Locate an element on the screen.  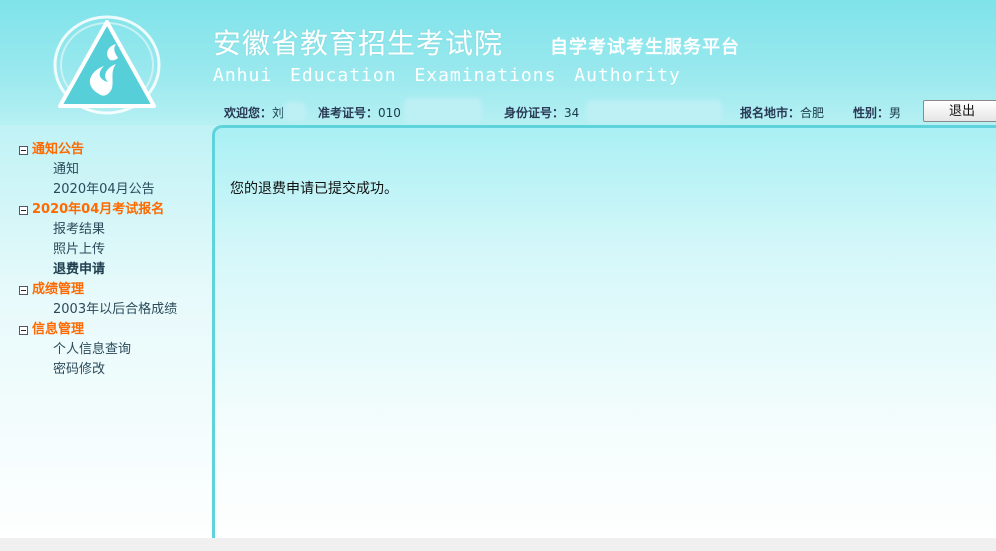
bottom-border is located at coordinates (498, 544).